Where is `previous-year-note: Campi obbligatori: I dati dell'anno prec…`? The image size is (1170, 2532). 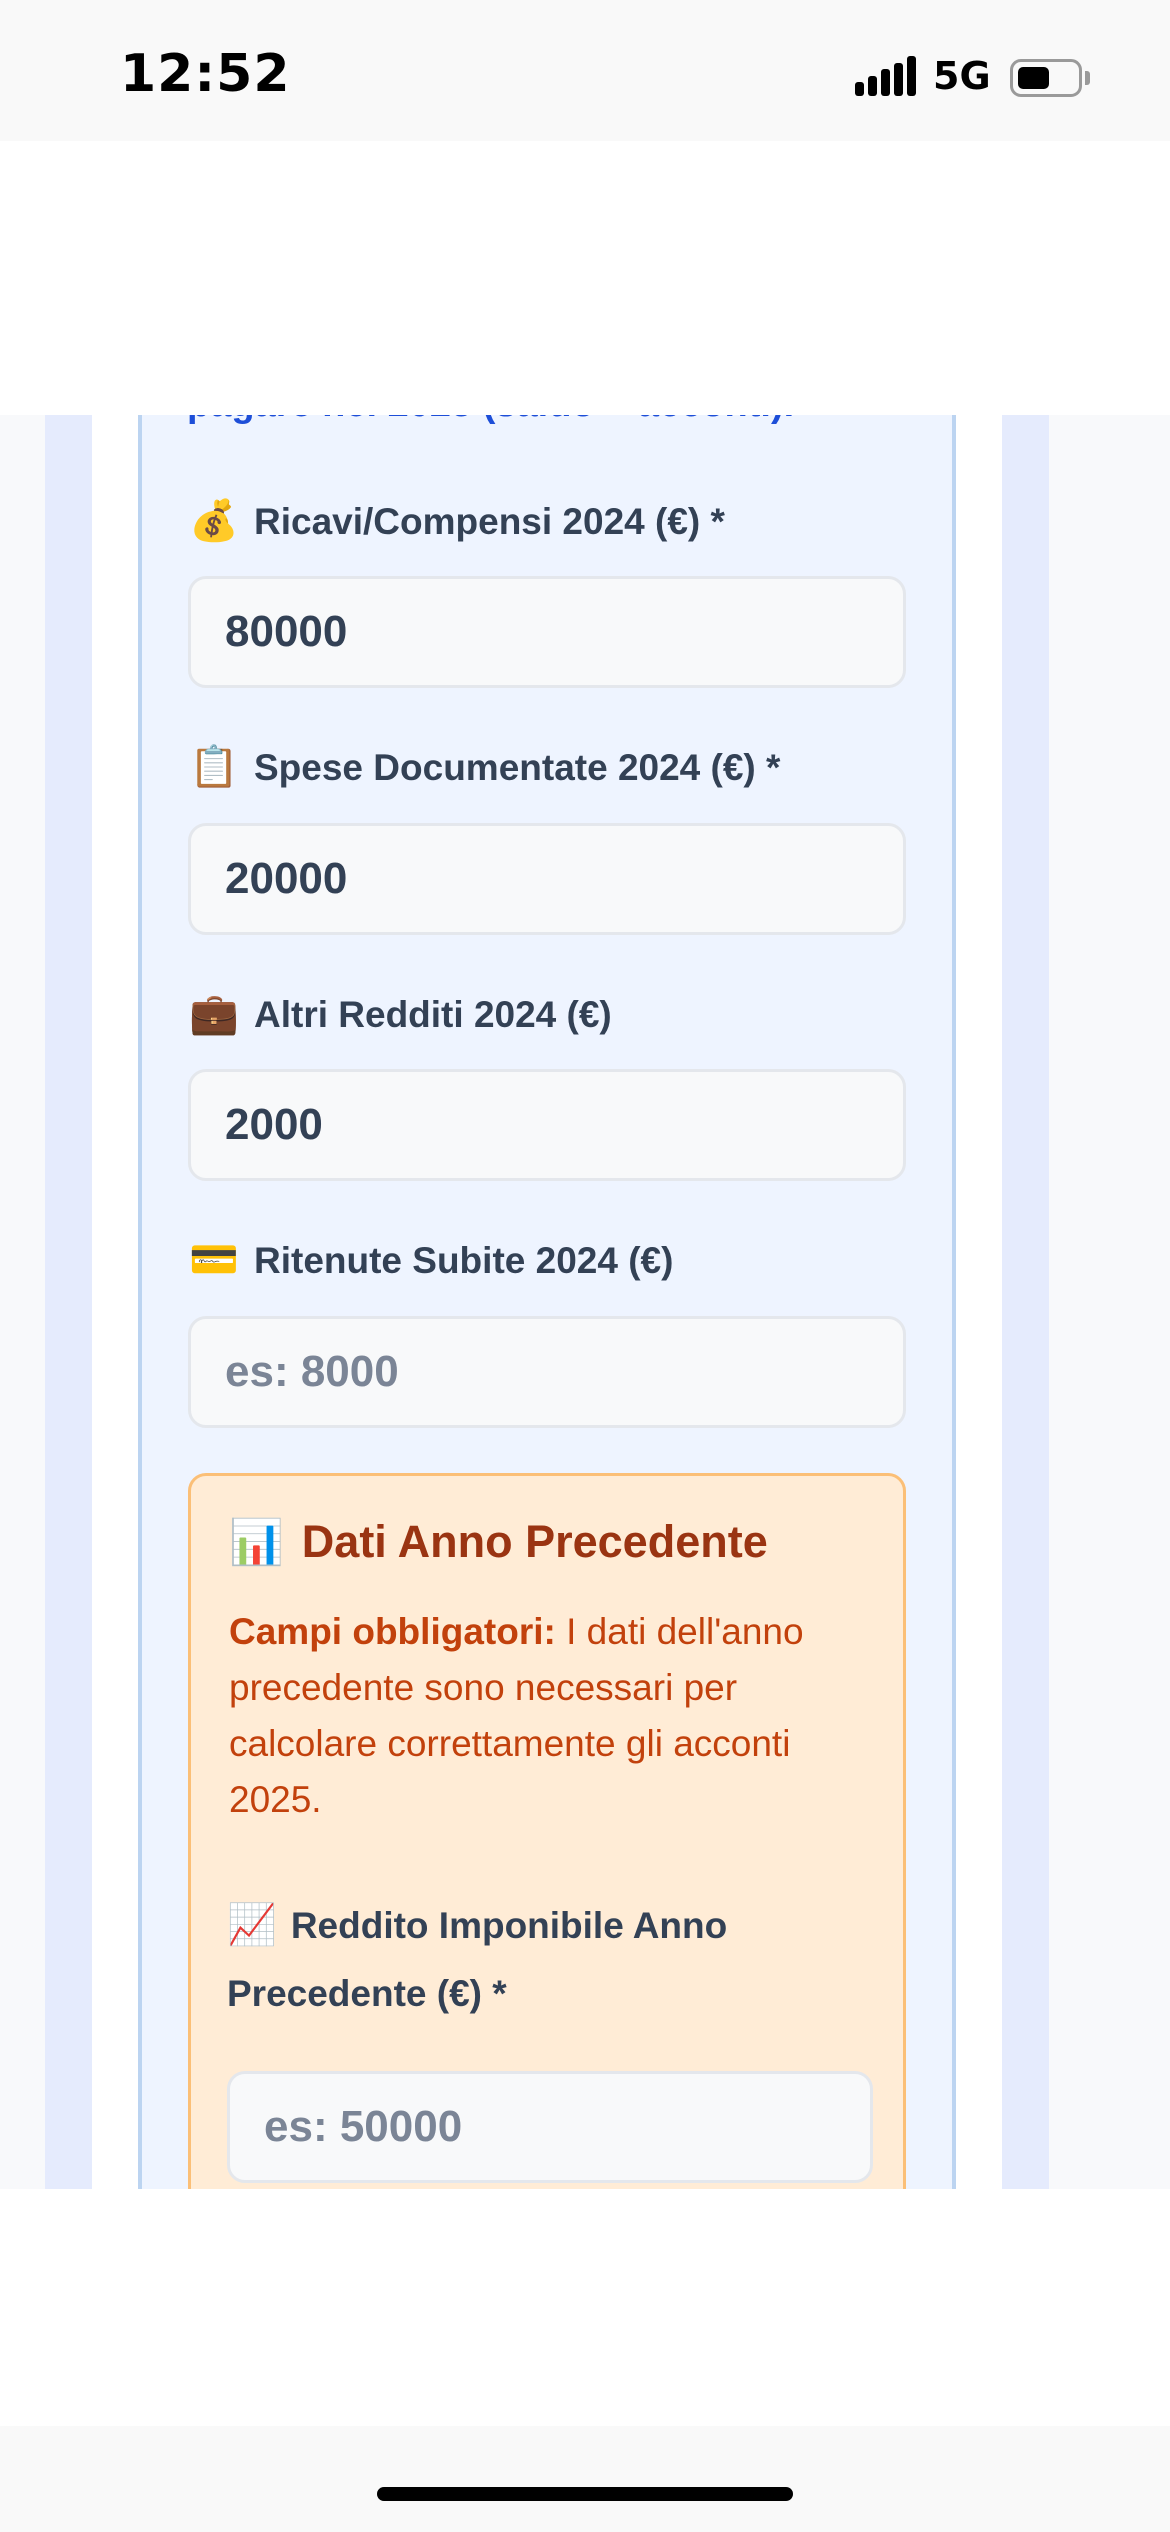
previous-year-note: Campi obbligatori: I dati dell'anno prec… is located at coordinates (549, 1716).